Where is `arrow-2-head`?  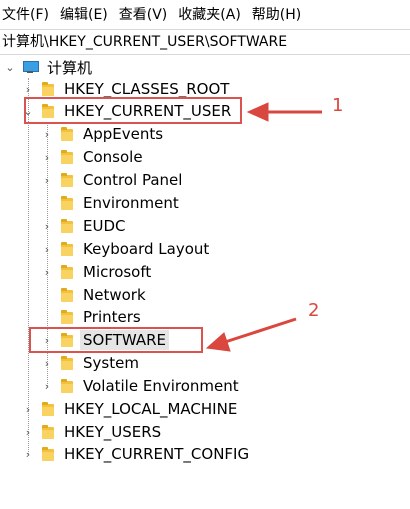 arrow-2-head is located at coordinates (218, 342).